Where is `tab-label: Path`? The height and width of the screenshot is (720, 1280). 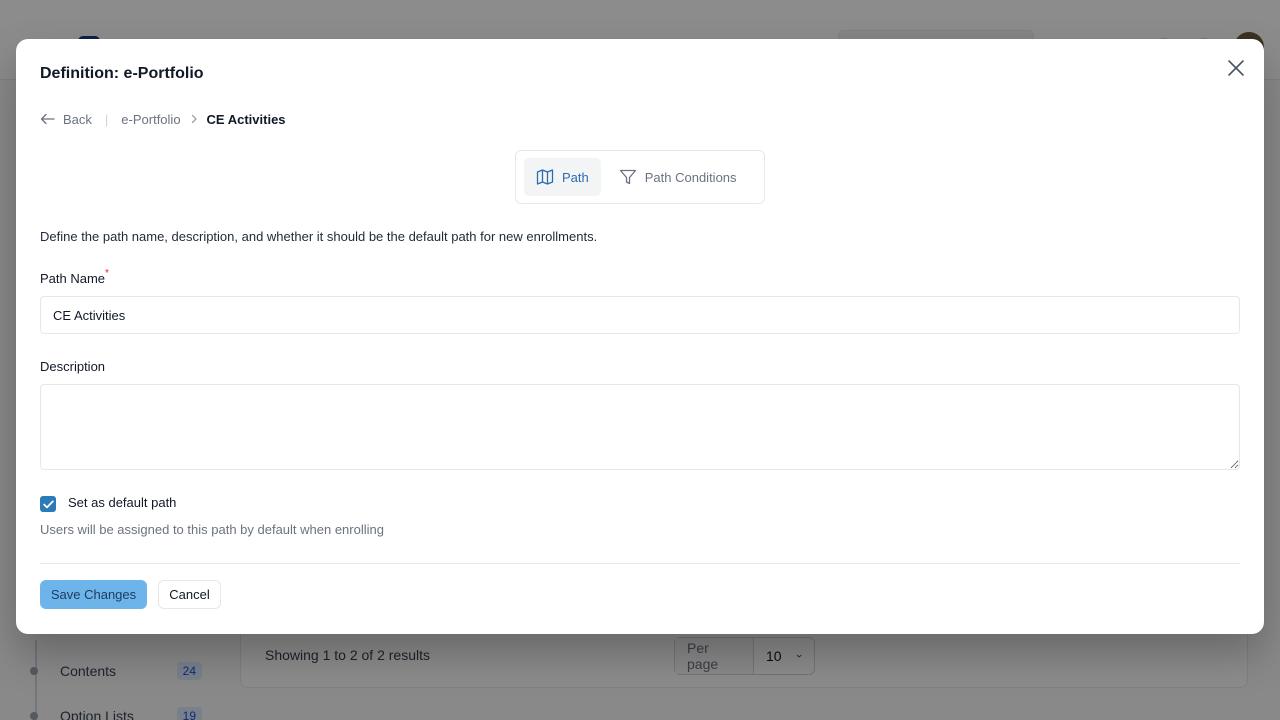 tab-label: Path is located at coordinates (575, 177).